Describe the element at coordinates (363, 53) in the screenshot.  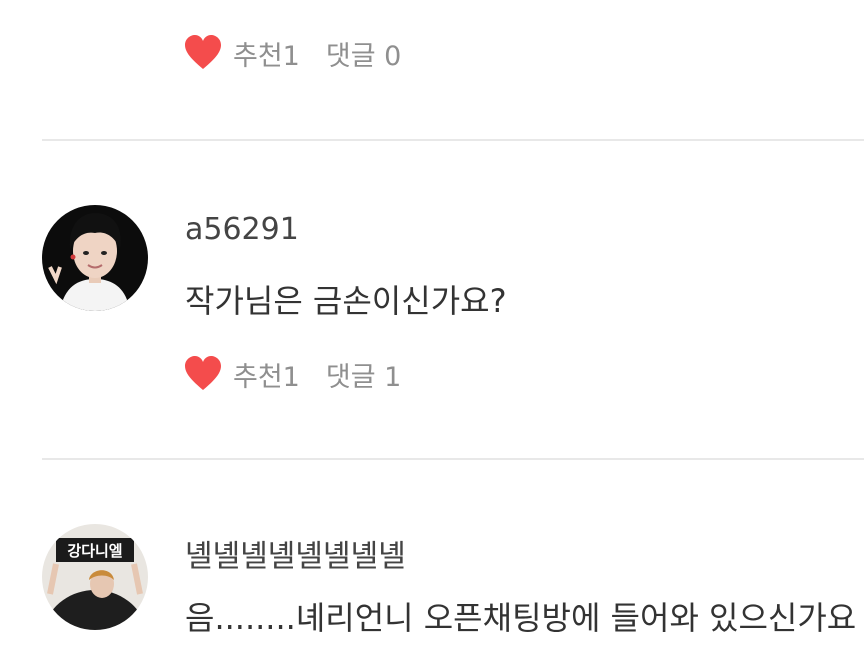
I see `replies-count: 댓글 0` at that location.